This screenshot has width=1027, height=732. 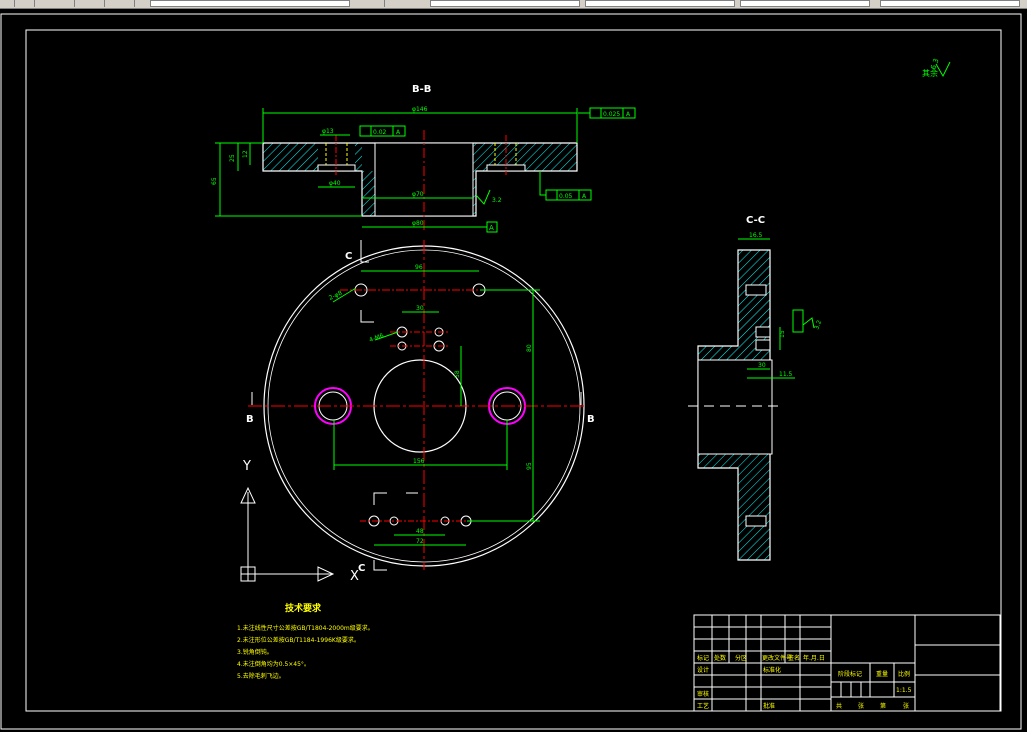 I want to click on svg-text: φ80, so click(x=418, y=223).